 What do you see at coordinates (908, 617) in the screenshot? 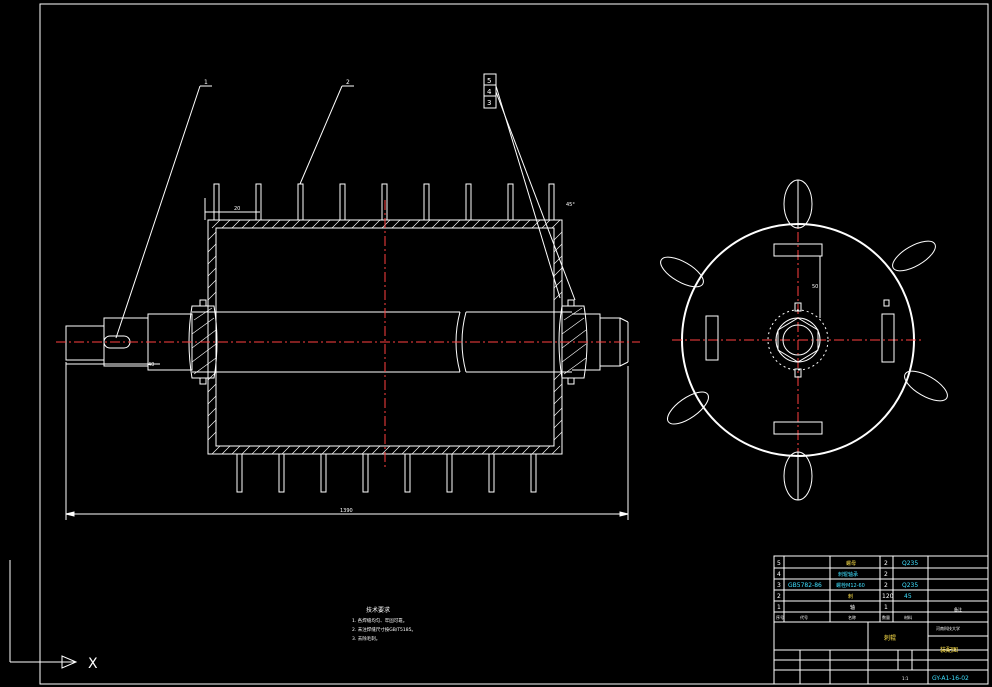
I see `header-material: 材料` at bounding box center [908, 617].